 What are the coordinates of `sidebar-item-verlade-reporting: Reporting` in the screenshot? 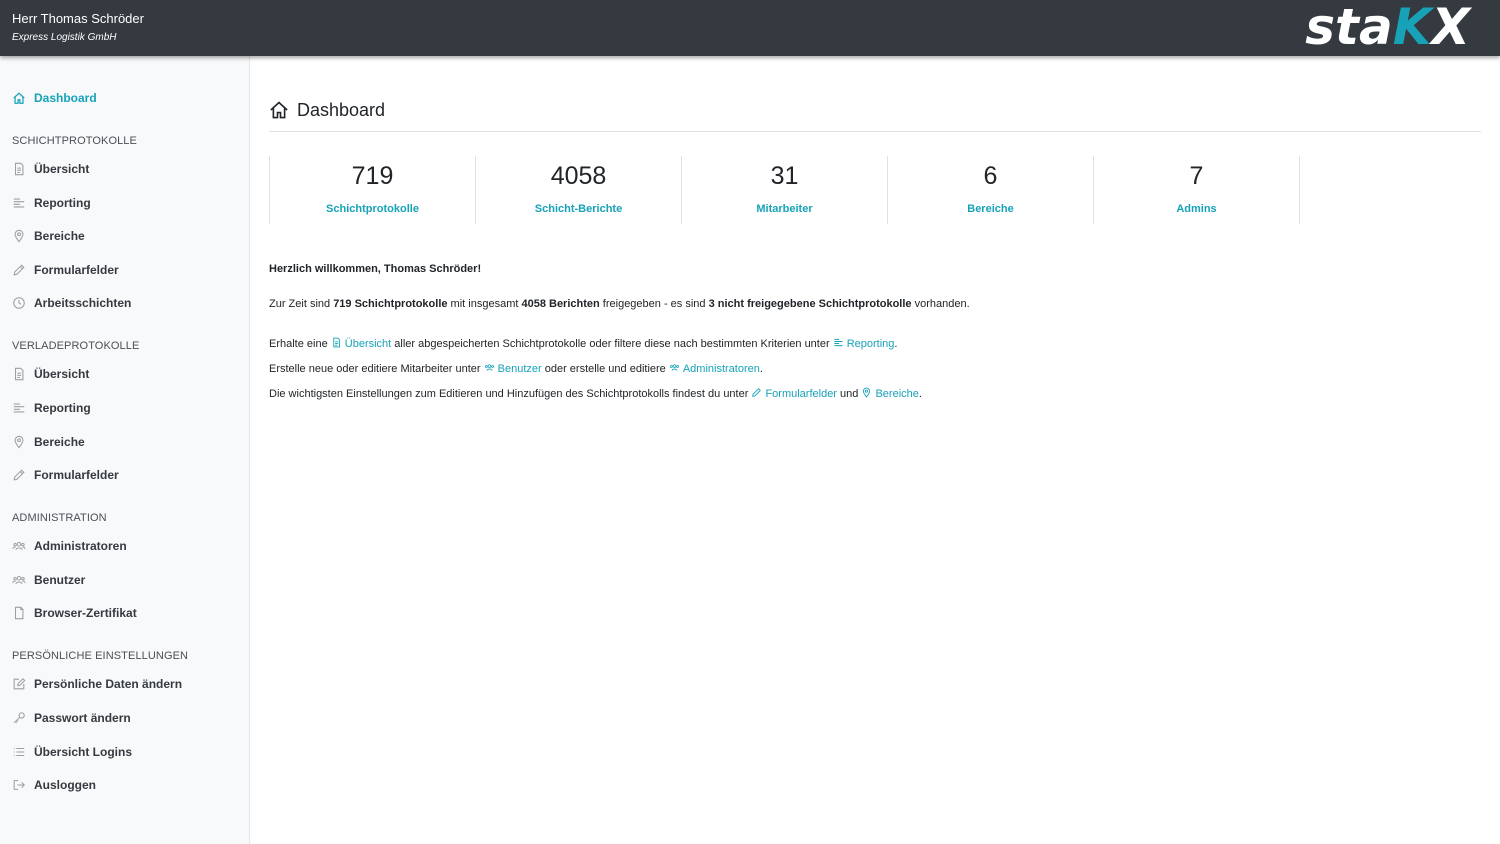 It's located at (51, 408).